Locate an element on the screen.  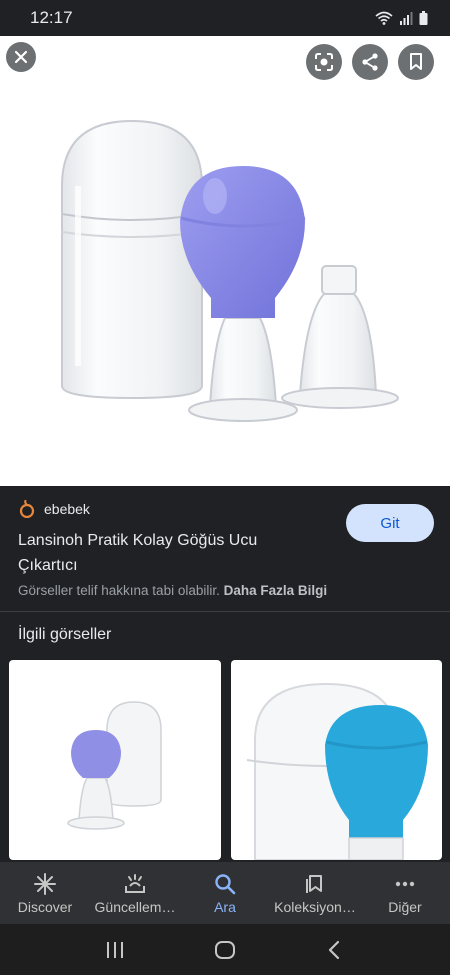
nav-label: Ara is located at coordinates (225, 906).